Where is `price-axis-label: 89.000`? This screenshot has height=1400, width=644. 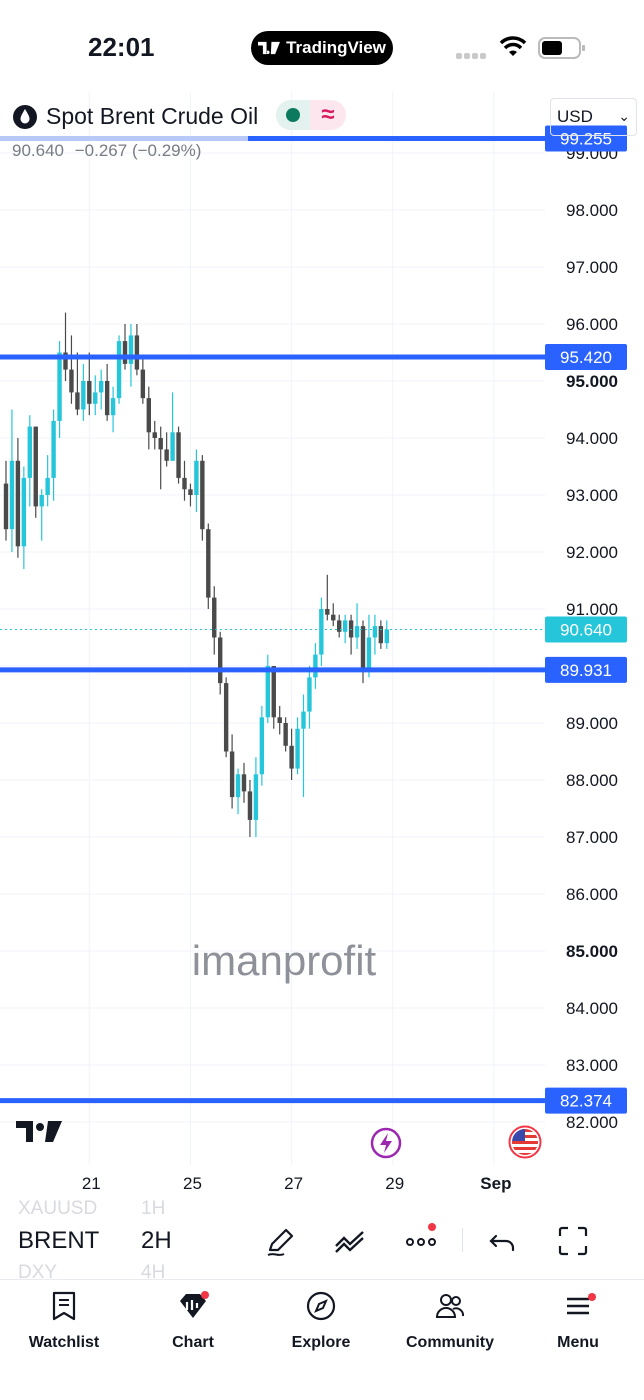 price-axis-label: 89.000 is located at coordinates (592, 723).